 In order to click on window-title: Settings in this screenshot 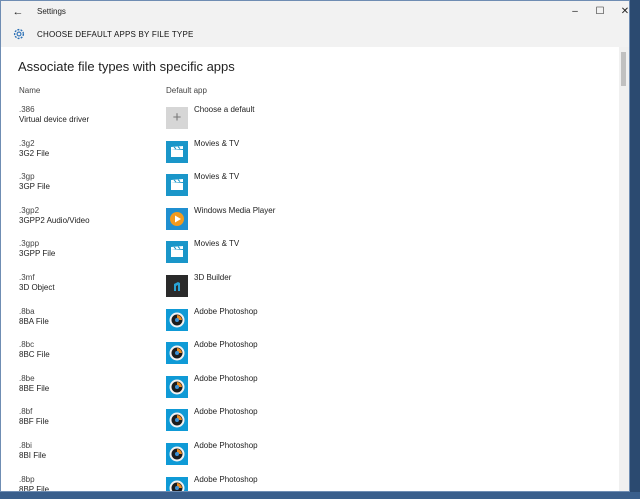, I will do `click(51, 11)`.